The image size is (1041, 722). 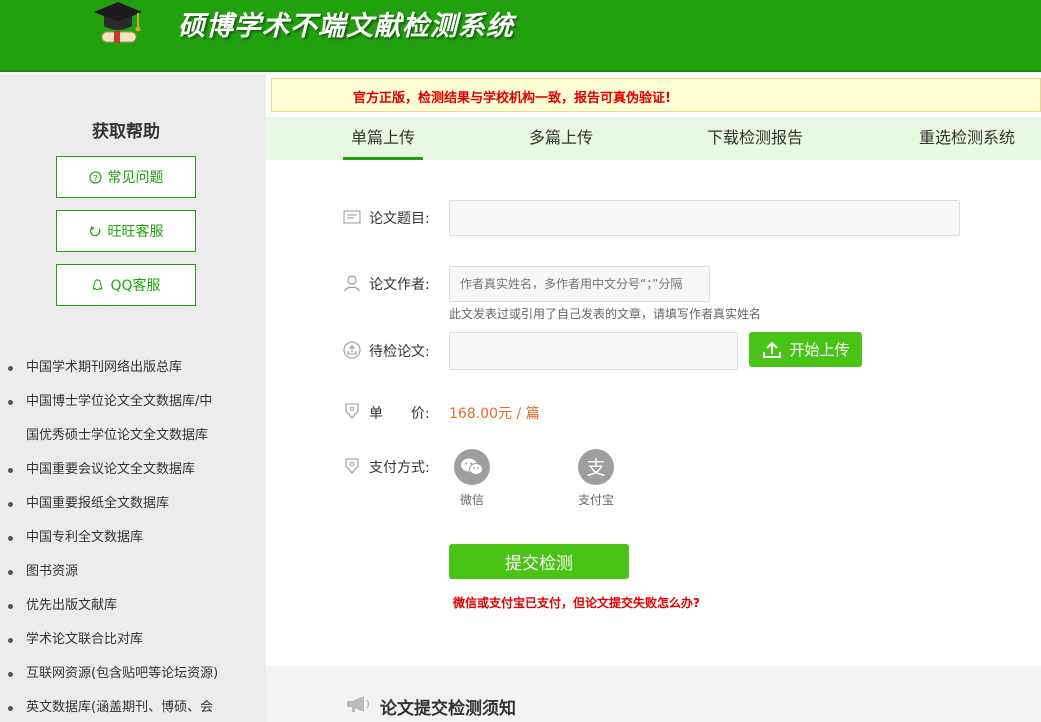 I want to click on alipay-option: 支 支付宝, so click(x=596, y=478).